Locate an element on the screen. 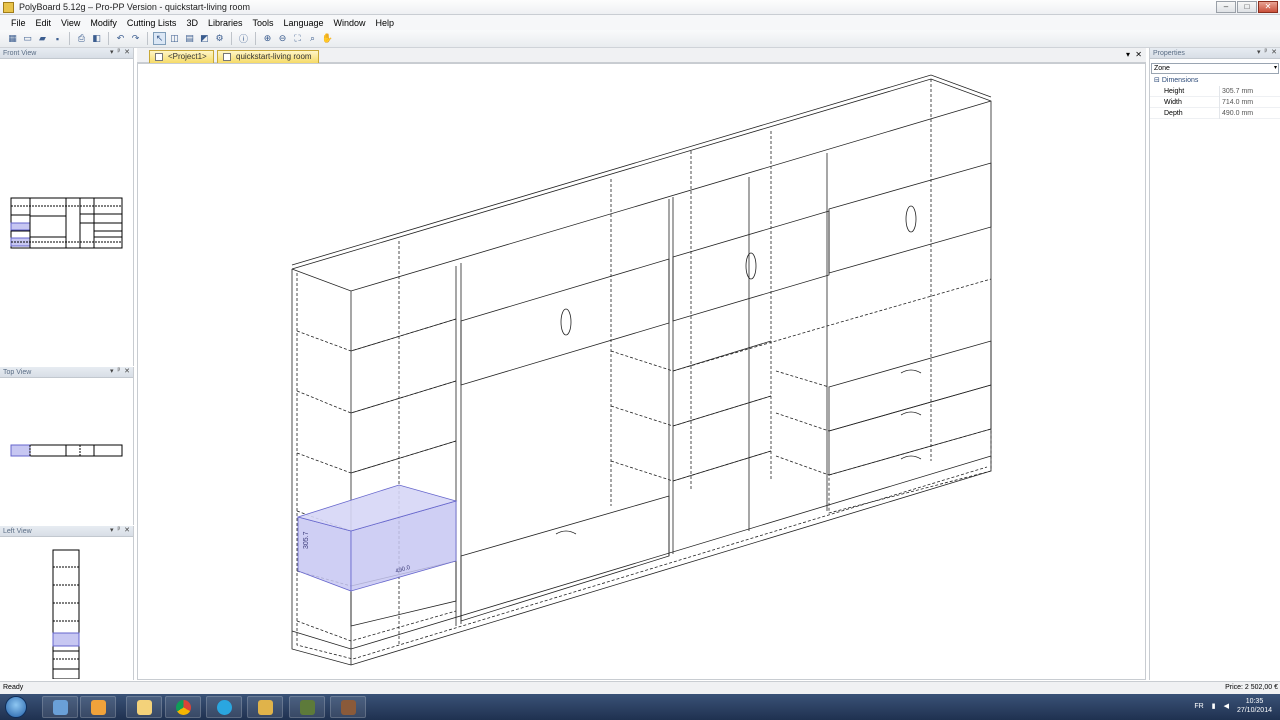  pan-hand-icon: ✋ is located at coordinates (327, 38).